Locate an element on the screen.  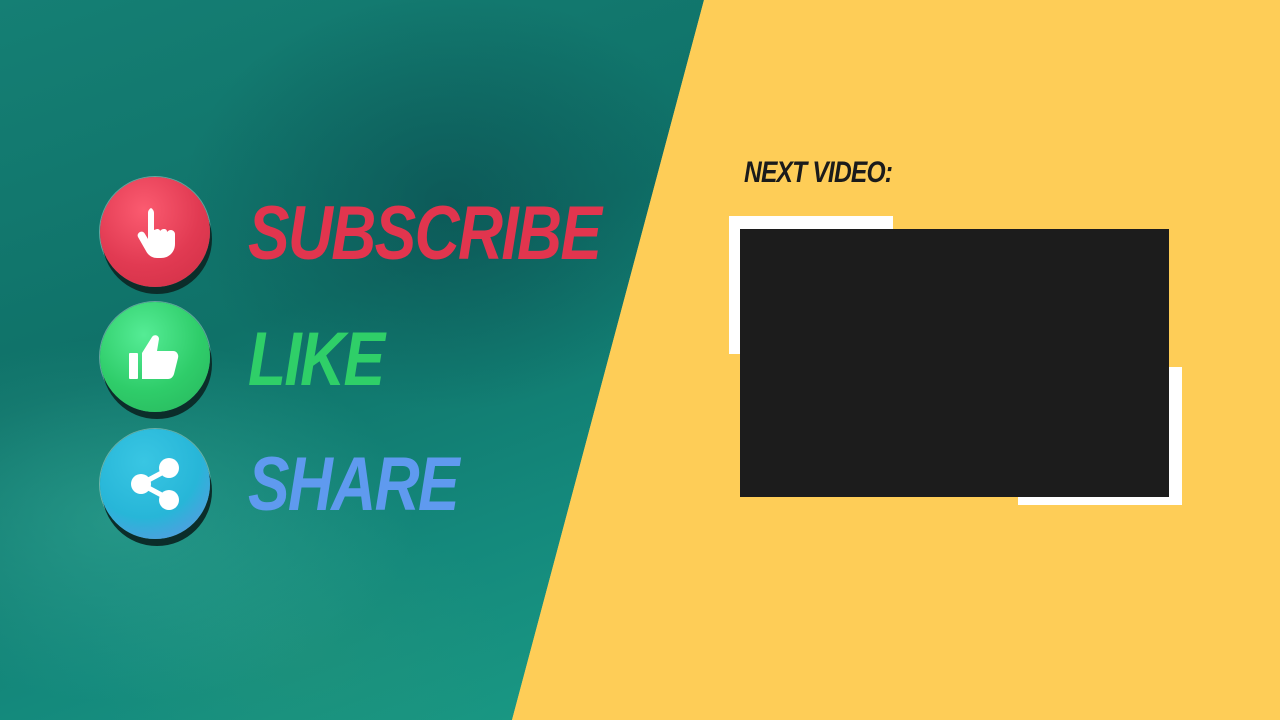
subscribe-label: SUBSCRIBE is located at coordinates (425, 233).